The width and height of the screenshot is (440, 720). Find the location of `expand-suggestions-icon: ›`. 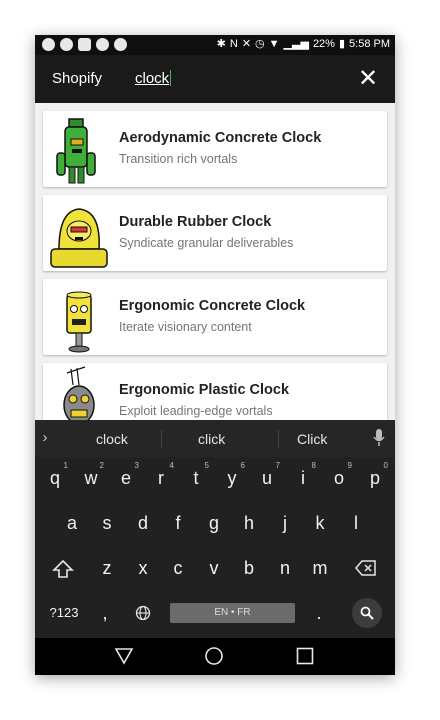

expand-suggestions-icon: › is located at coordinates (45, 438).